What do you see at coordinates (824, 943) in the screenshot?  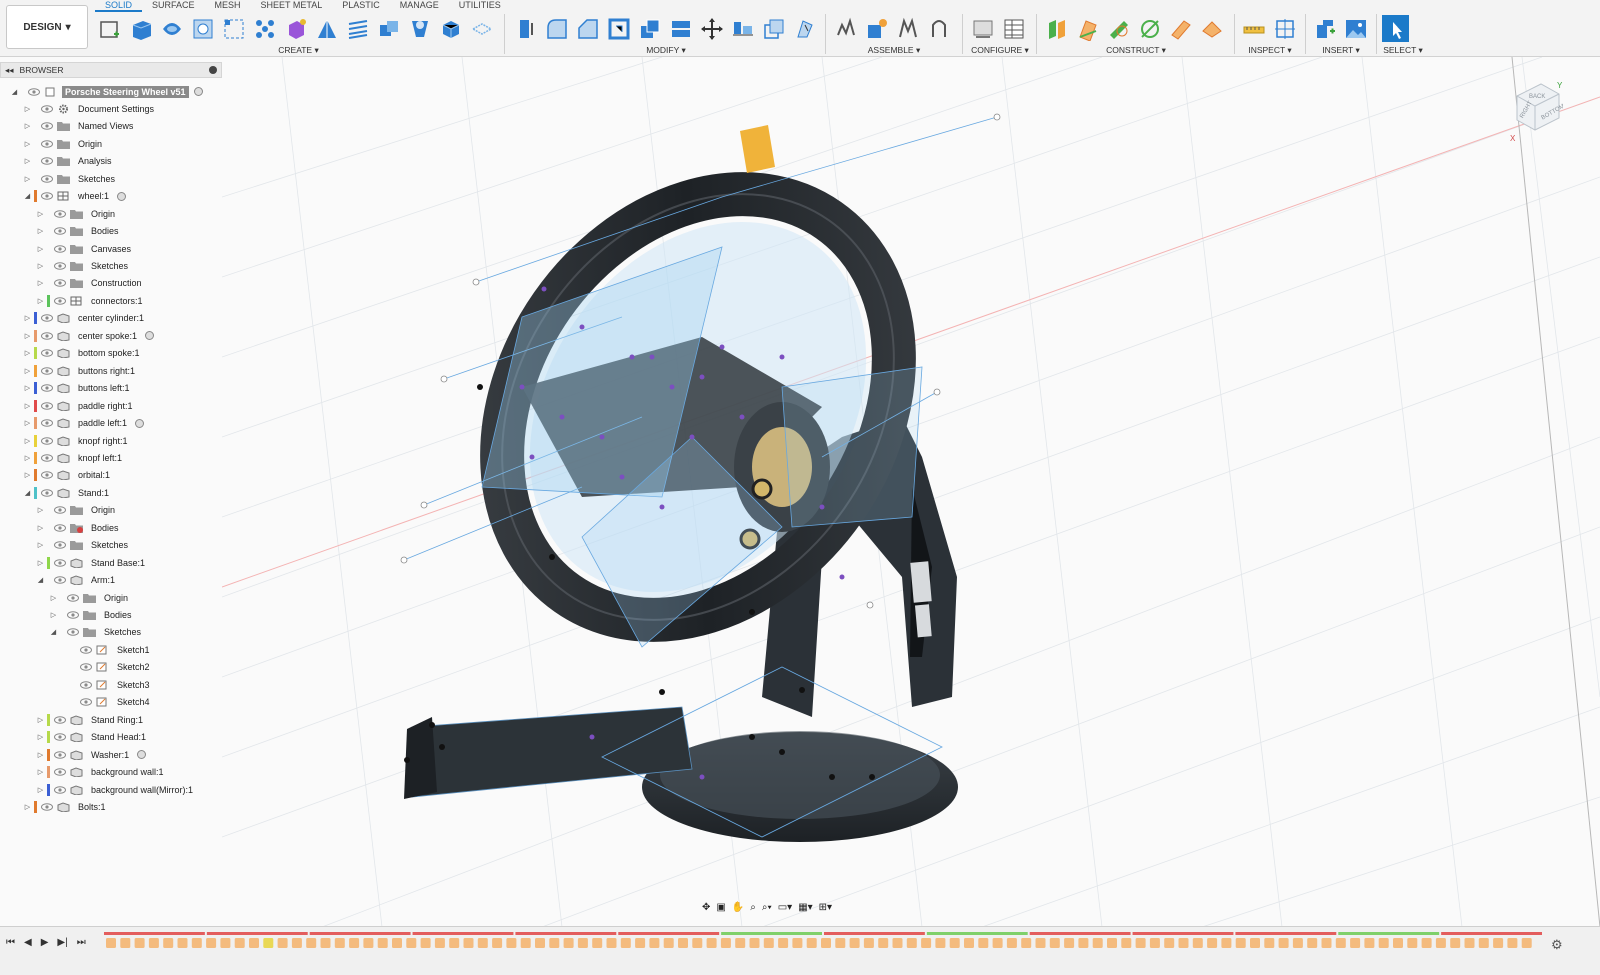 I see `timeline-feature-strip` at bounding box center [824, 943].